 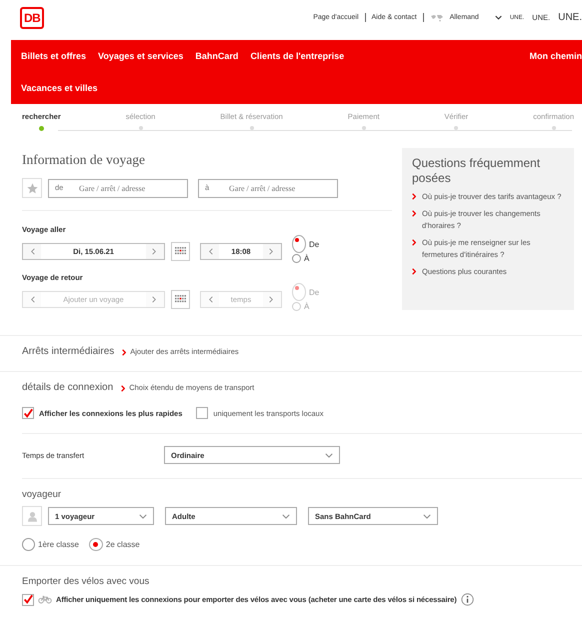 I want to click on text-size-option: UNE., so click(x=570, y=17).